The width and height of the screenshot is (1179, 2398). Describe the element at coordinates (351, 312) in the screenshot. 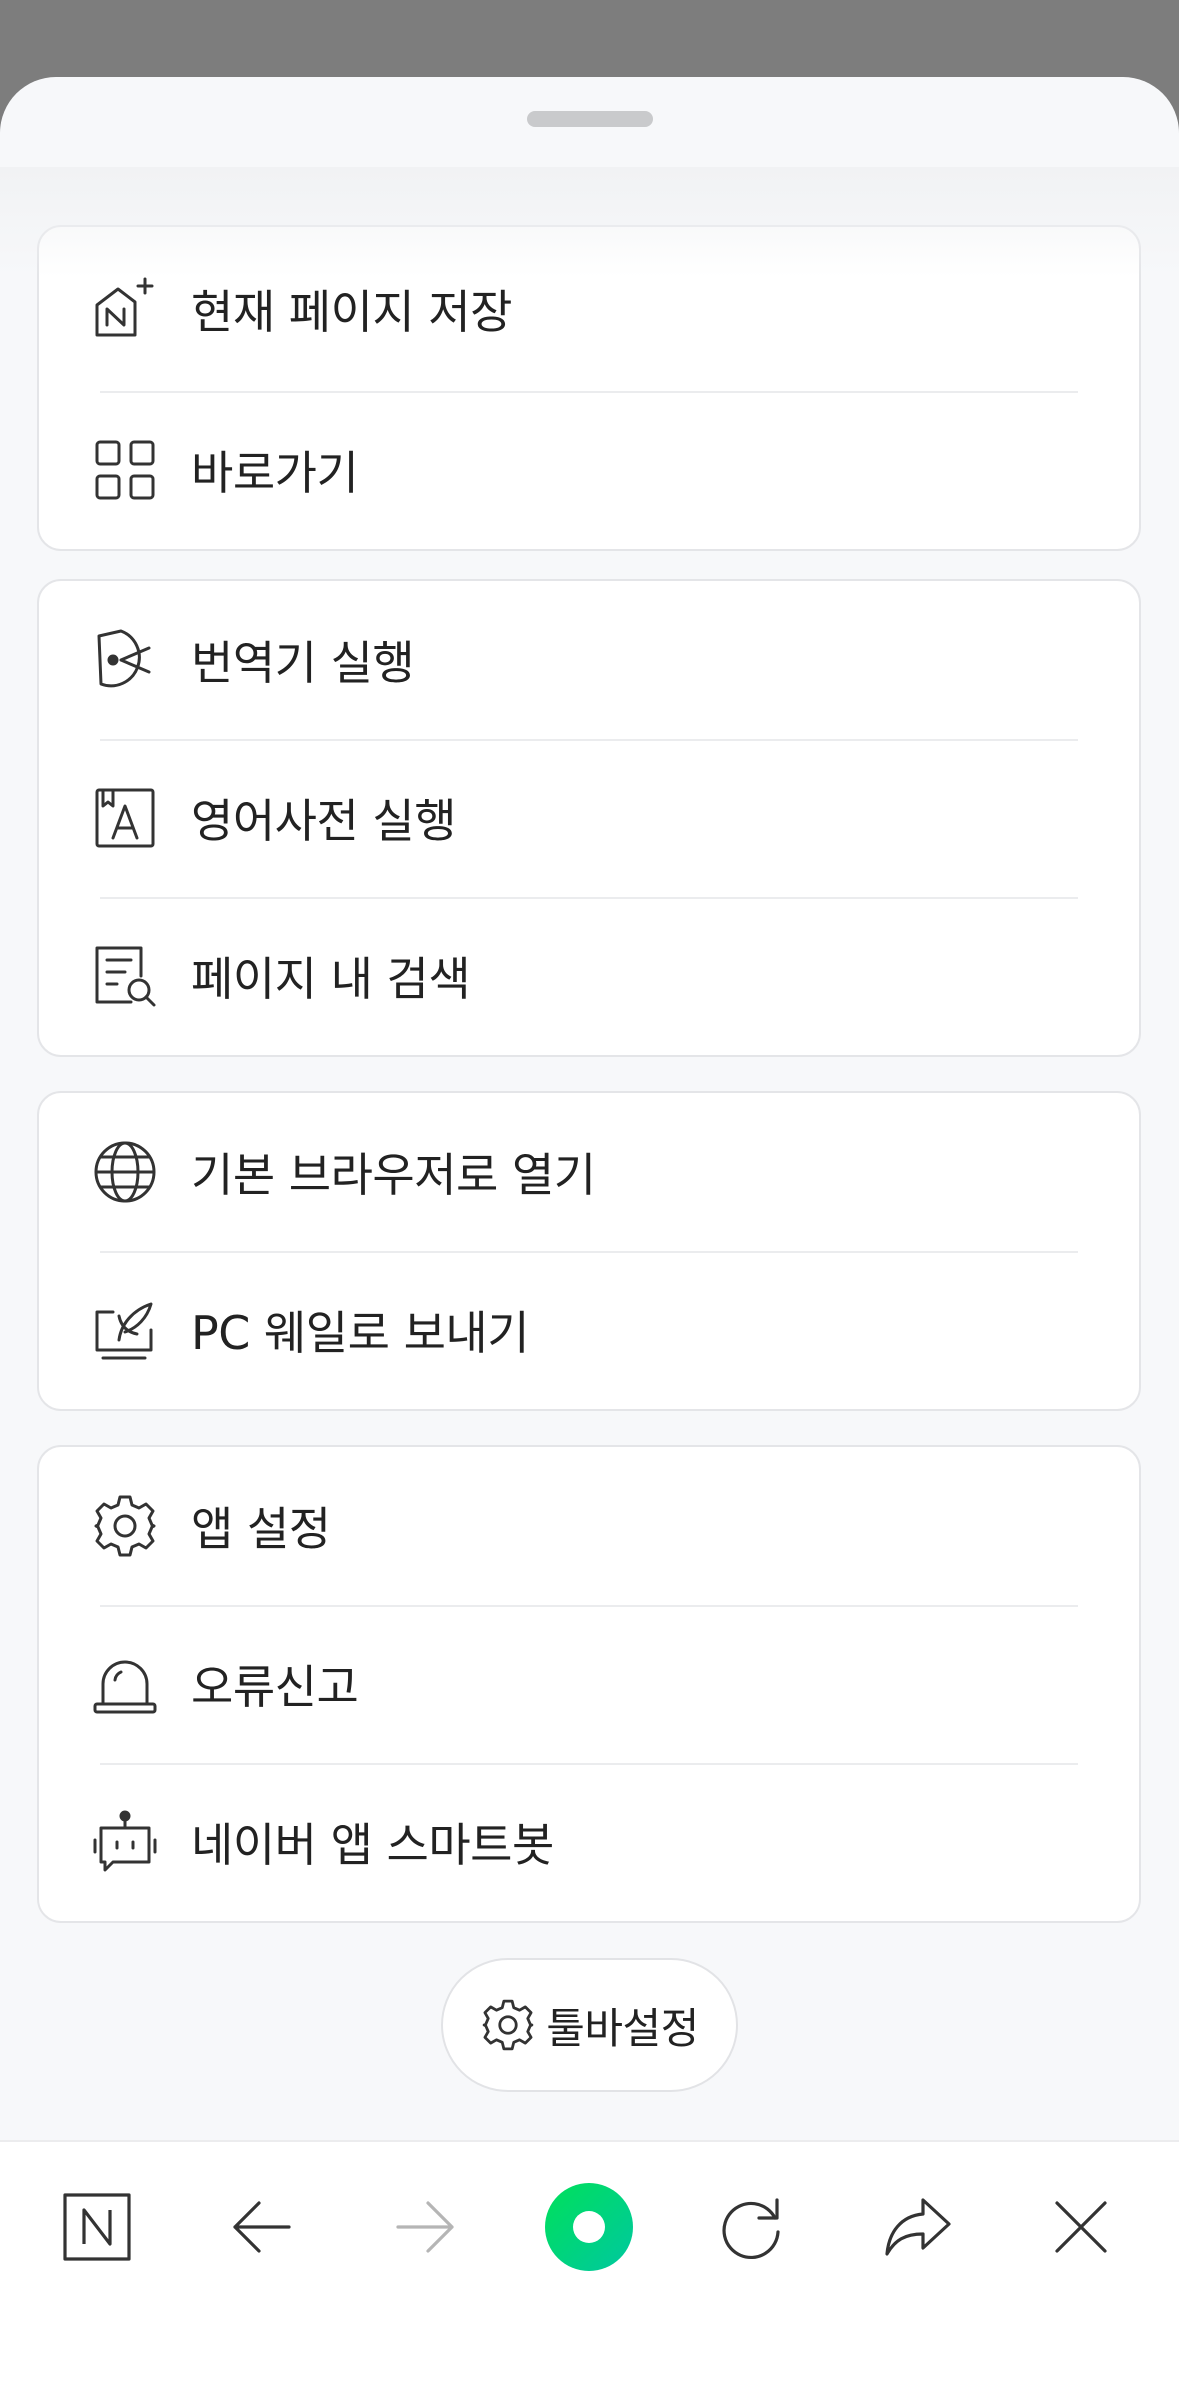

I see `menu-item-label: 현재 페이지 저장` at that location.